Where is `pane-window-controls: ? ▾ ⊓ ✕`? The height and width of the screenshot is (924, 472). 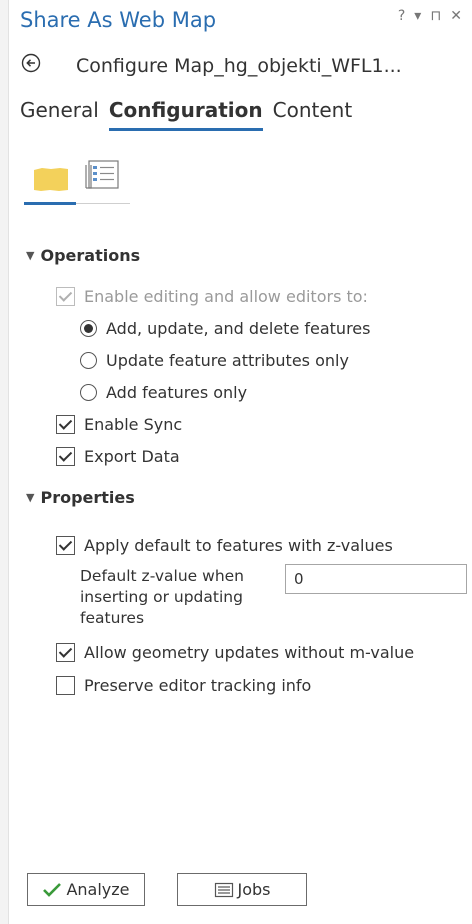
pane-window-controls: ? ▾ ⊓ ✕ is located at coordinates (430, 16).